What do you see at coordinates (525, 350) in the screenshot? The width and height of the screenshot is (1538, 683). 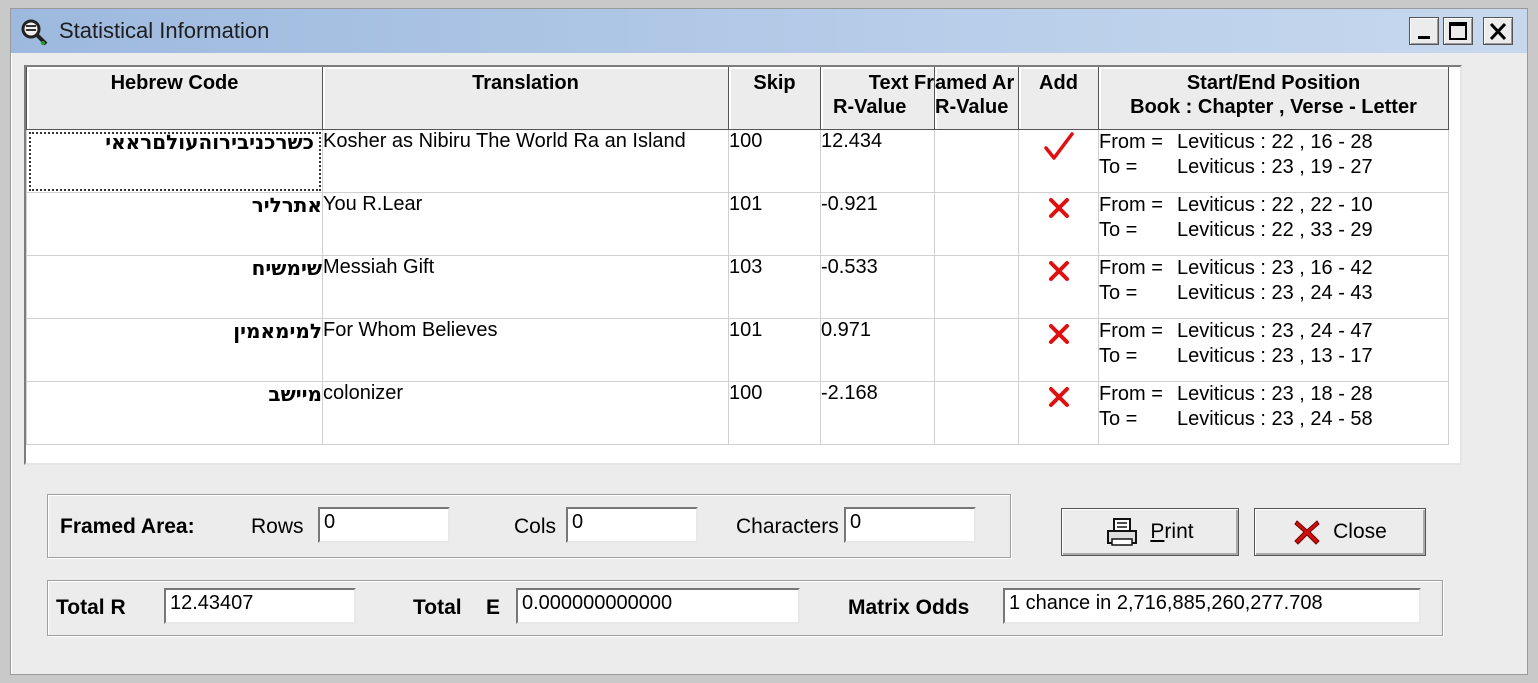 I see `cell-translation: For Whom Believes` at bounding box center [525, 350].